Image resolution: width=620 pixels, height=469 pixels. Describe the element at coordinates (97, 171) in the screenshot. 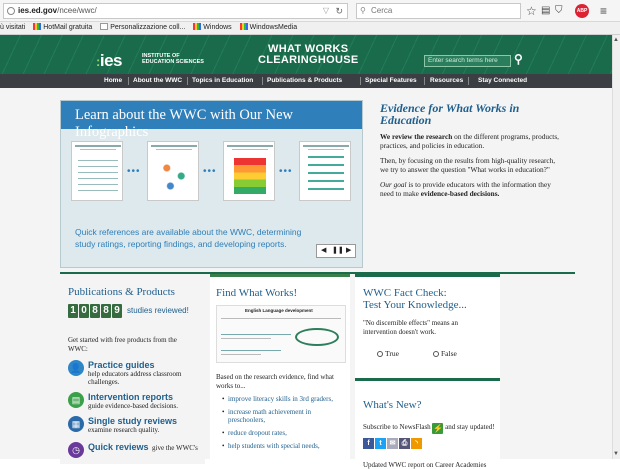

I see `infographic-what-is-wwc` at that location.